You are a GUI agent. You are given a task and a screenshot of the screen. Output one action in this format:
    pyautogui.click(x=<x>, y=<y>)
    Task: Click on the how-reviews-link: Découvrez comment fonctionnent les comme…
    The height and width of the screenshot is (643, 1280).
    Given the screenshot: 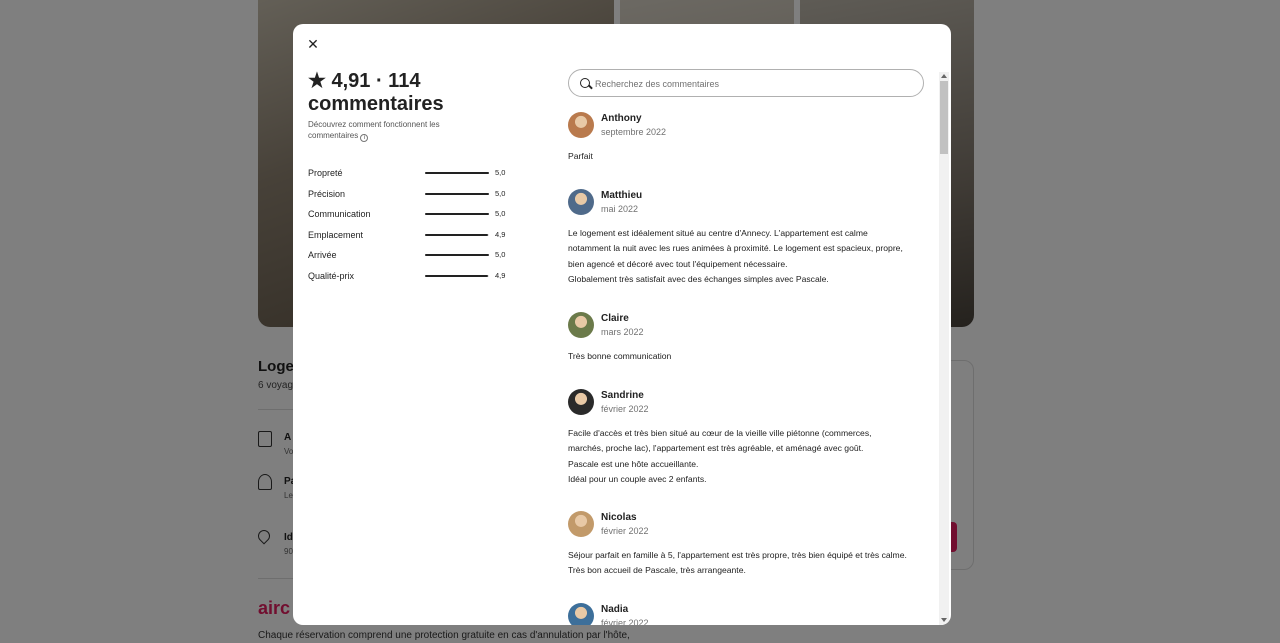 What is the action you would take?
    pyautogui.click(x=393, y=130)
    